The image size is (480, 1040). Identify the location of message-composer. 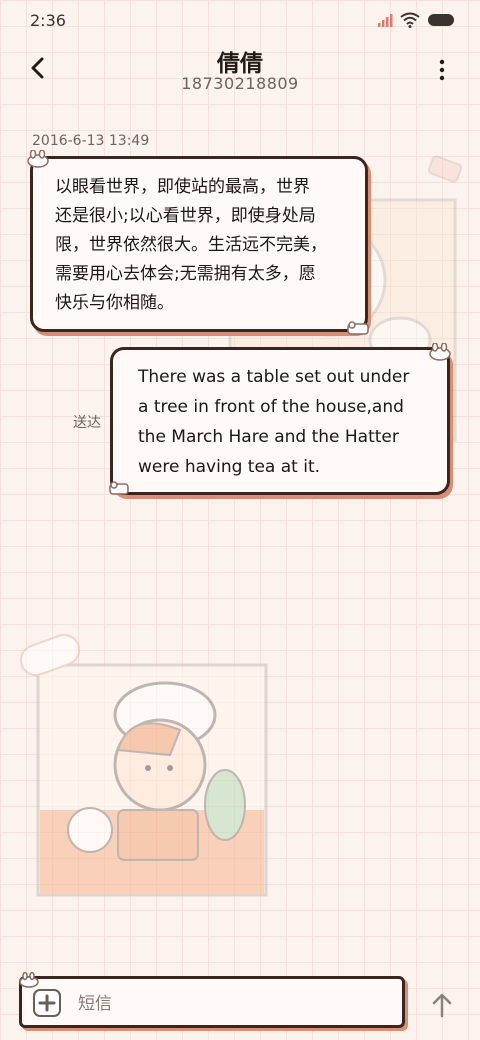
(212, 1002).